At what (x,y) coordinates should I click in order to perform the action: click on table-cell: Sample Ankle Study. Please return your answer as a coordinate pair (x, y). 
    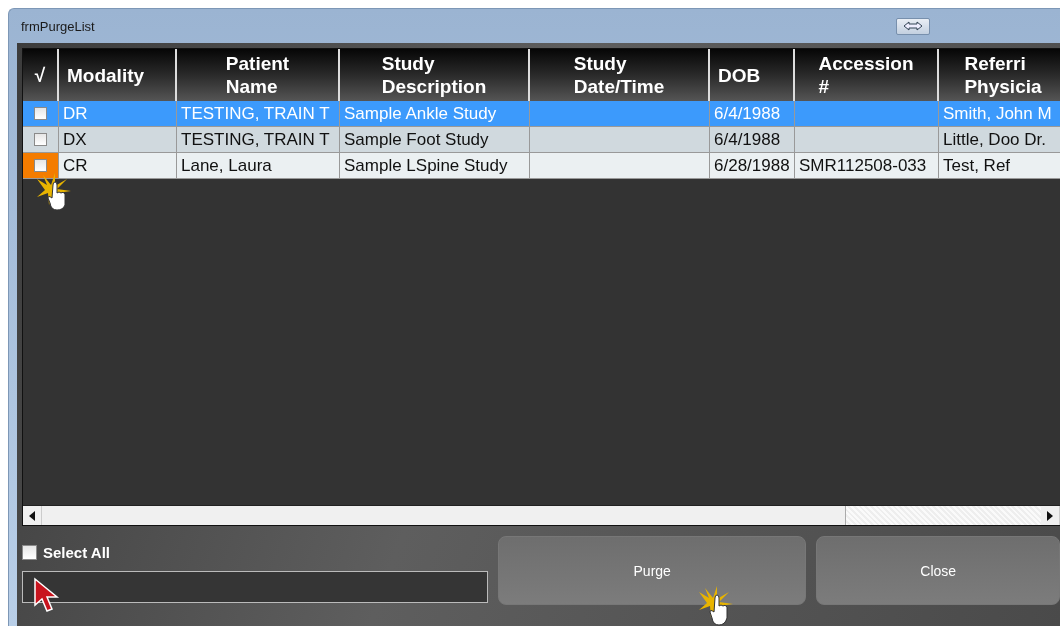
    Looking at the image, I should click on (420, 113).